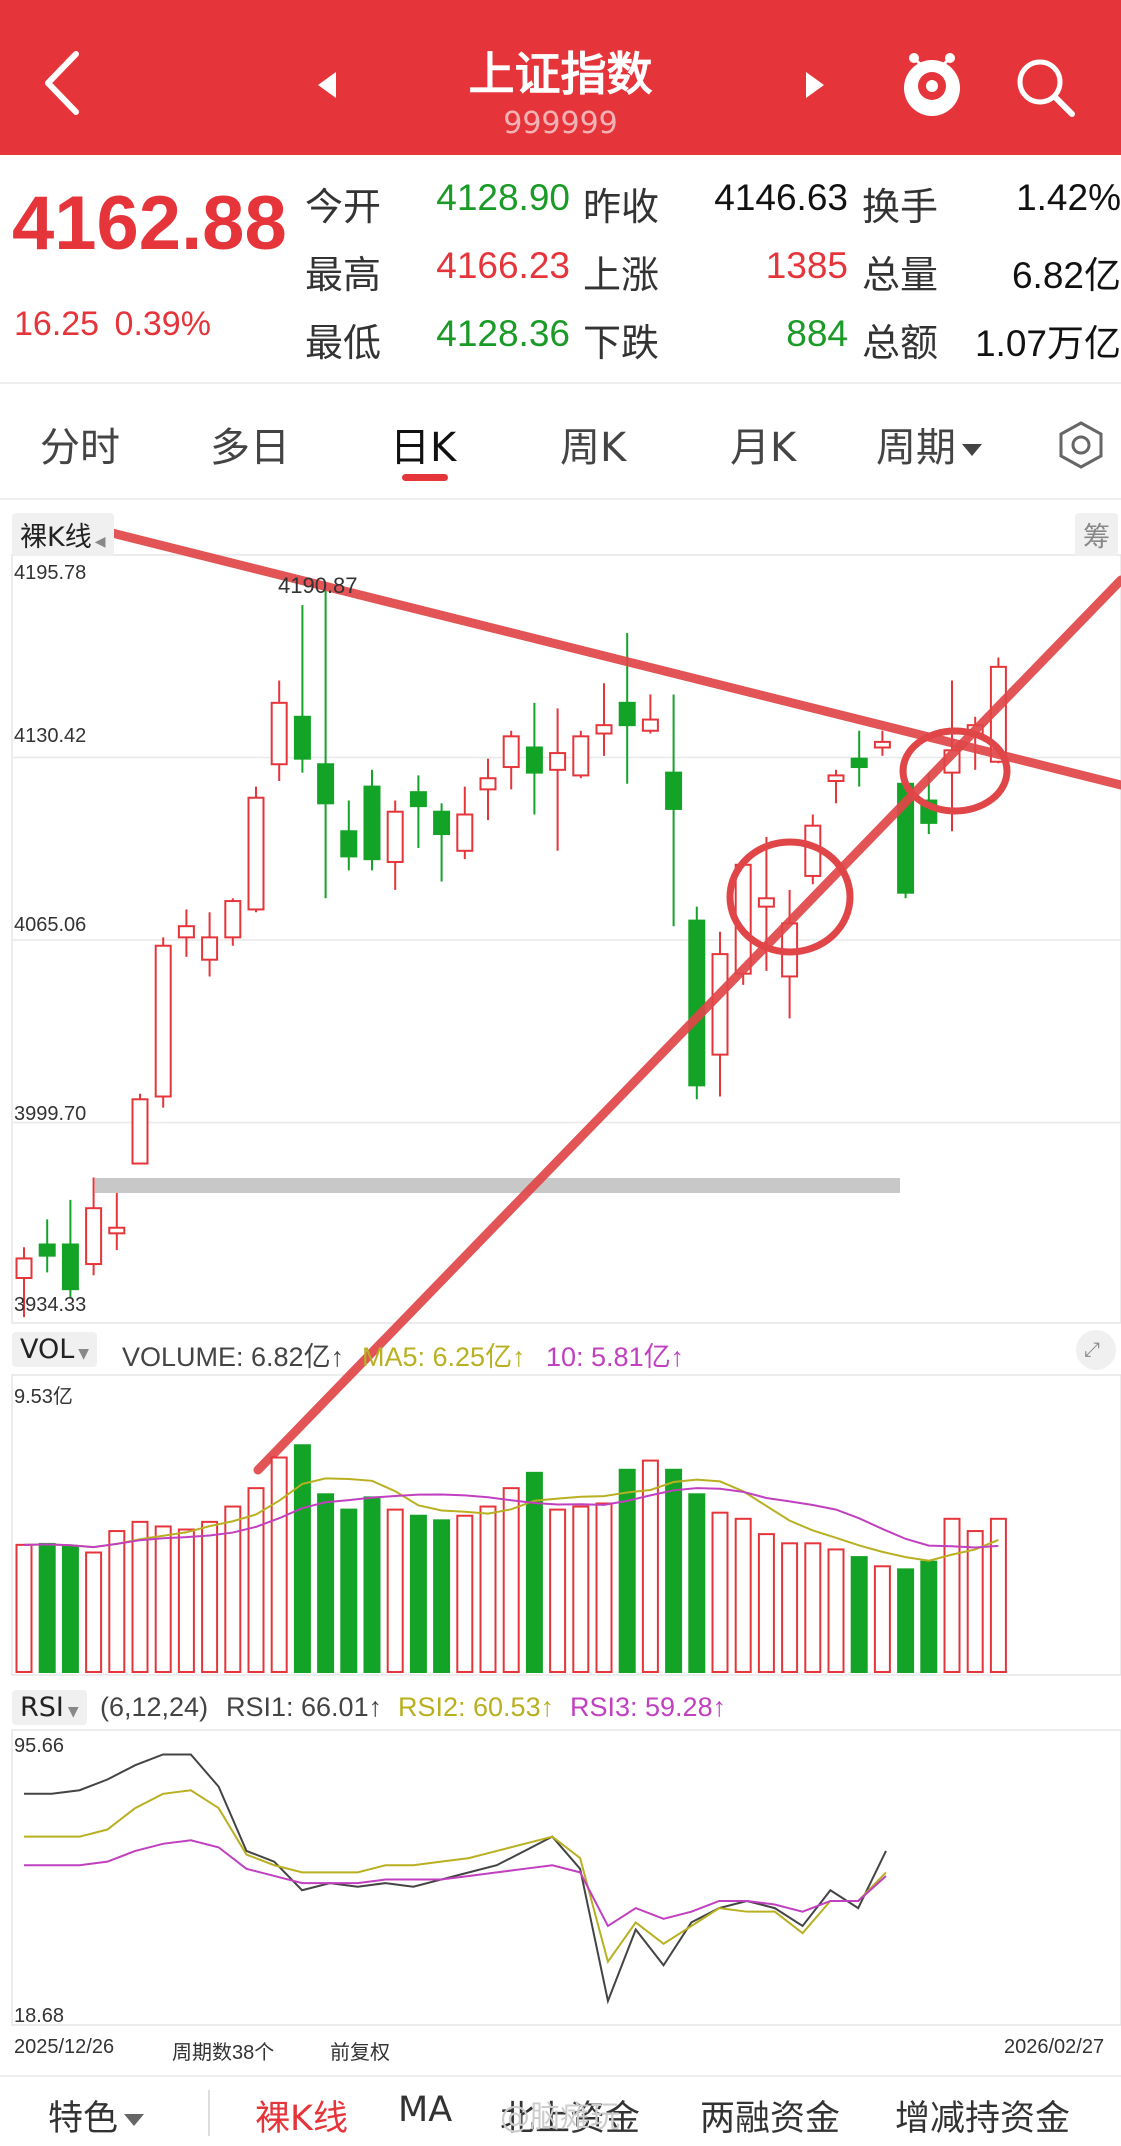 The height and width of the screenshot is (2146, 1121). Describe the element at coordinates (982, 2115) in the screenshot. I see `bottom-tab-holdings: 增减持资金` at that location.